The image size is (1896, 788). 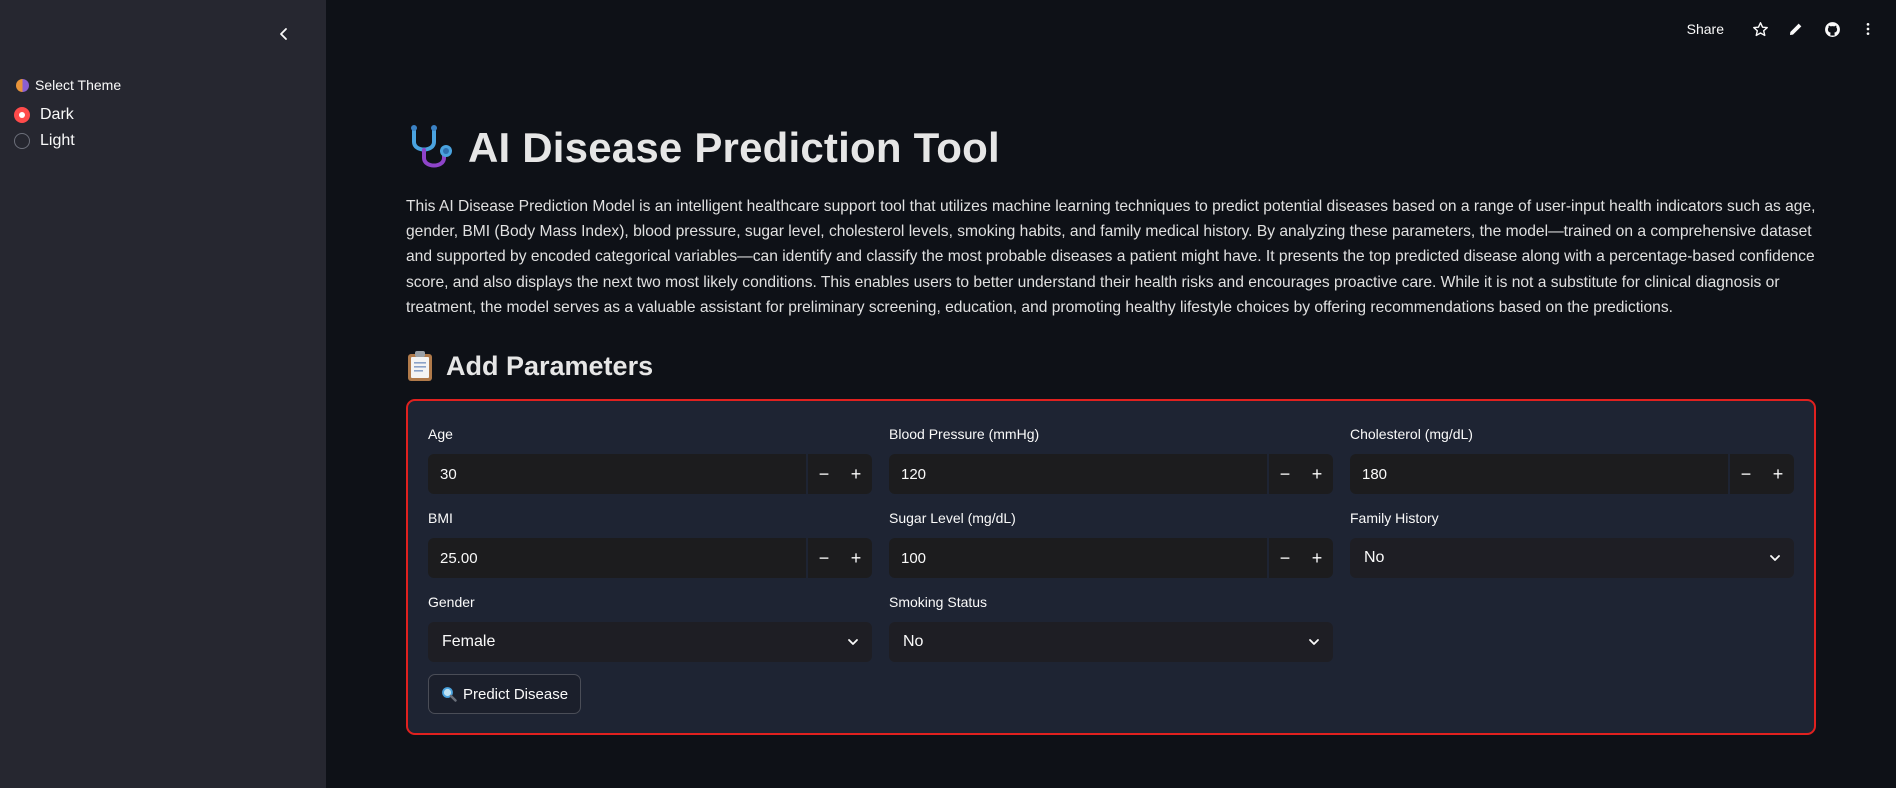 What do you see at coordinates (1317, 474) in the screenshot?
I see `blood-pressure-increment-button: +` at bounding box center [1317, 474].